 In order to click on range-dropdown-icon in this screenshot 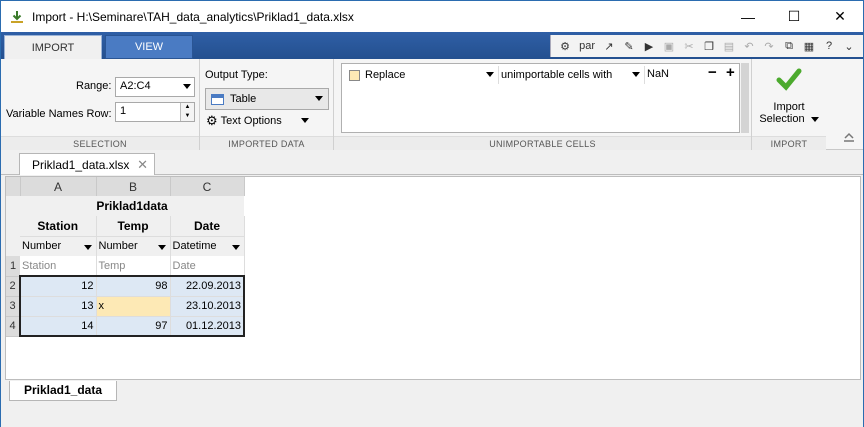, I will do `click(187, 86)`.